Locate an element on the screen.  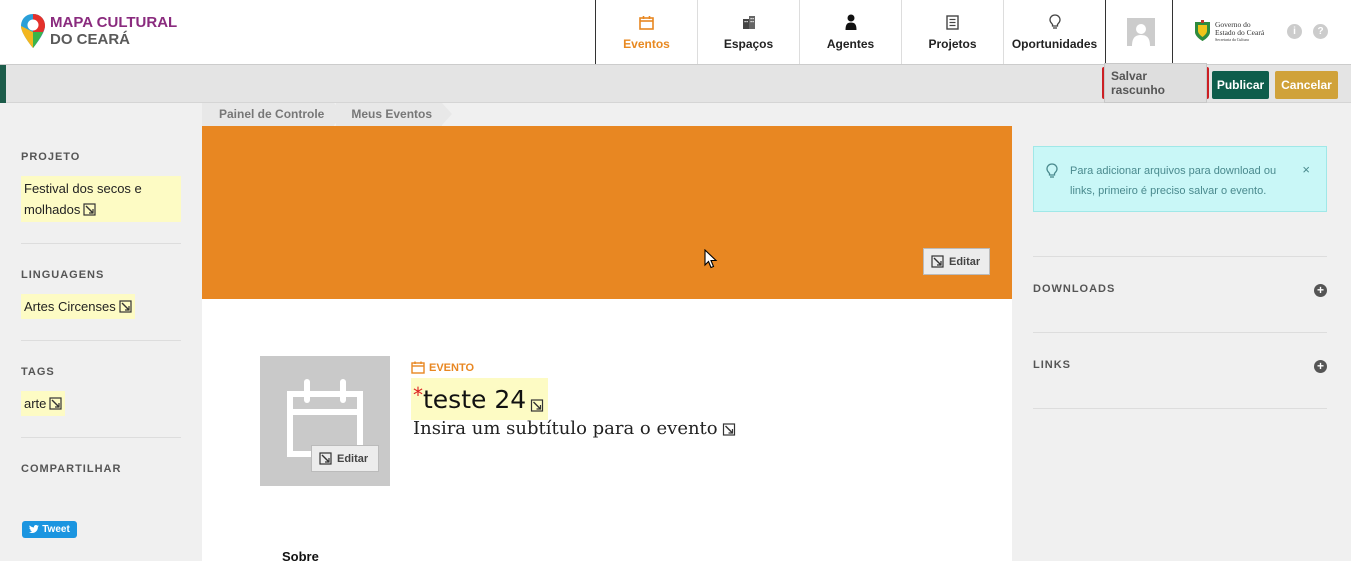
mapa-cultural-logo: MAPA CULTURAL DO CEARÁ is located at coordinates (98, 31).